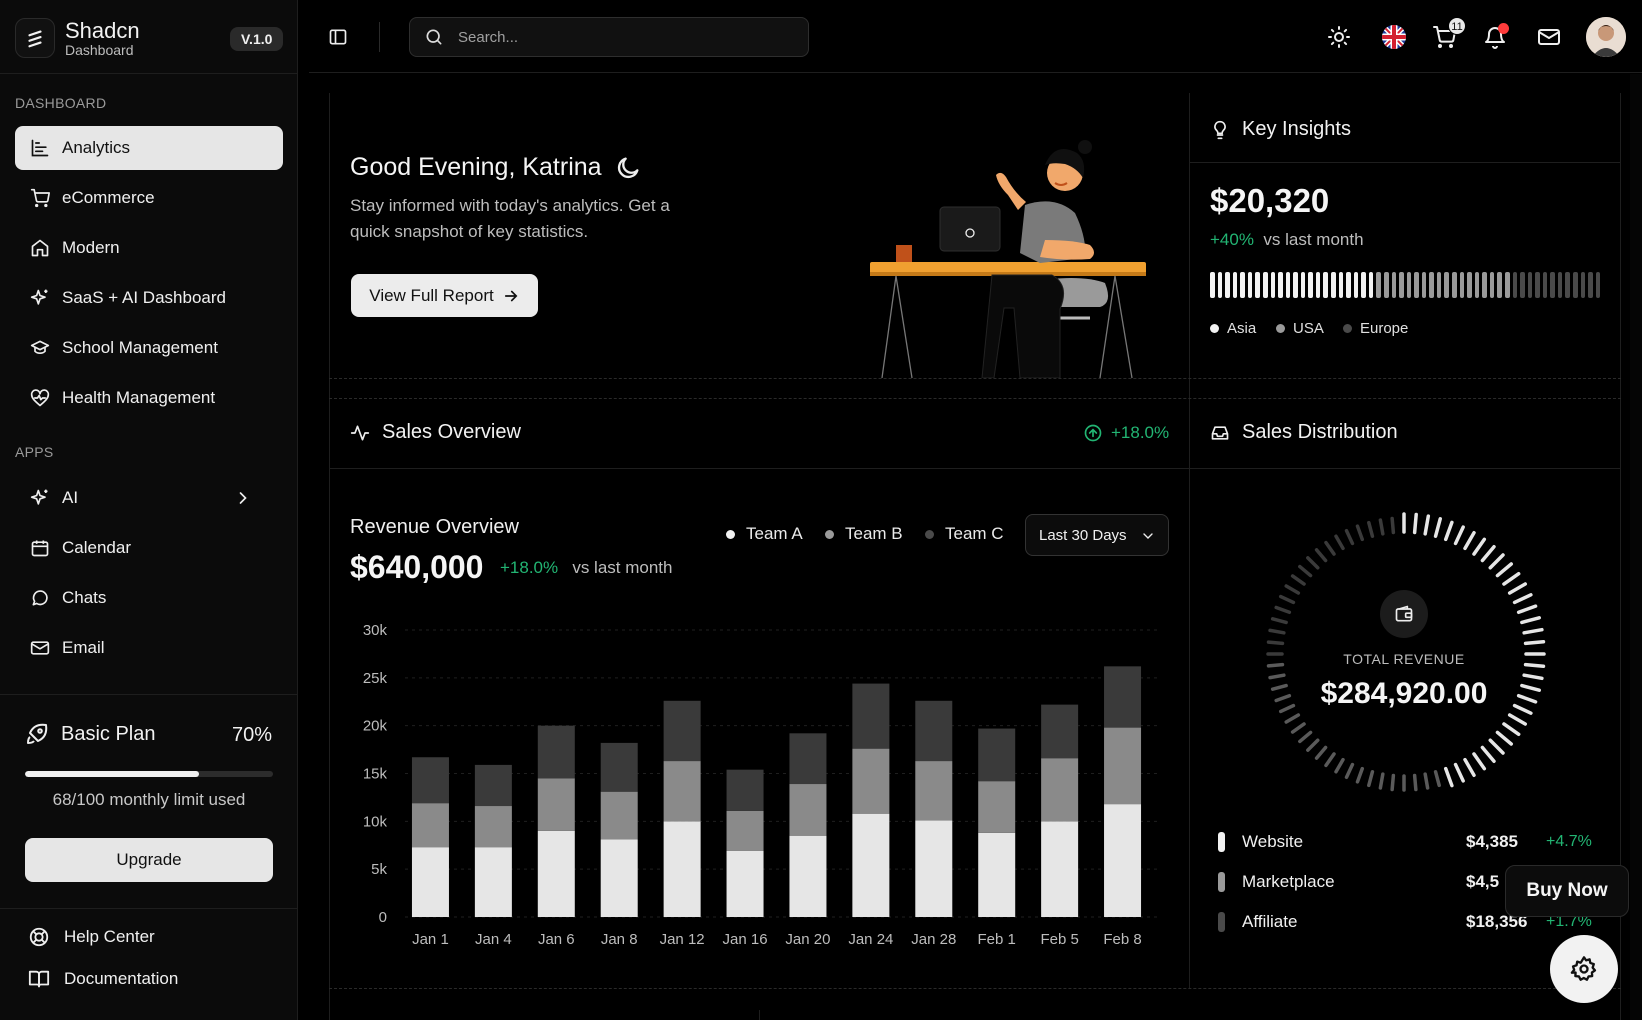  I want to click on sidebar-item-school-management: School Management, so click(149, 348).